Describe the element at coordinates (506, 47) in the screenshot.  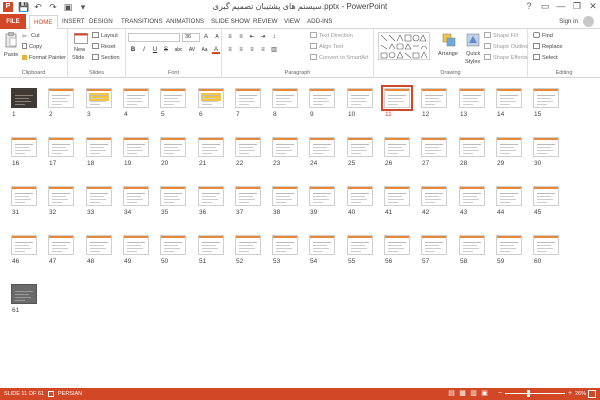
I see `shape-outline-button: Shape Outline` at that location.